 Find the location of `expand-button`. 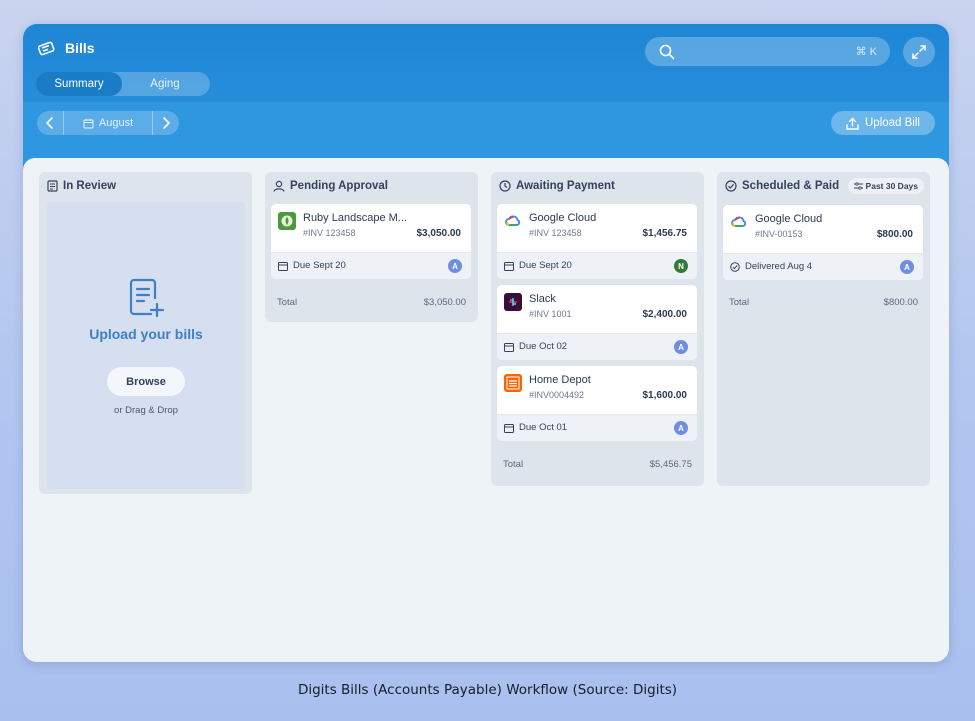

expand-button is located at coordinates (919, 52).